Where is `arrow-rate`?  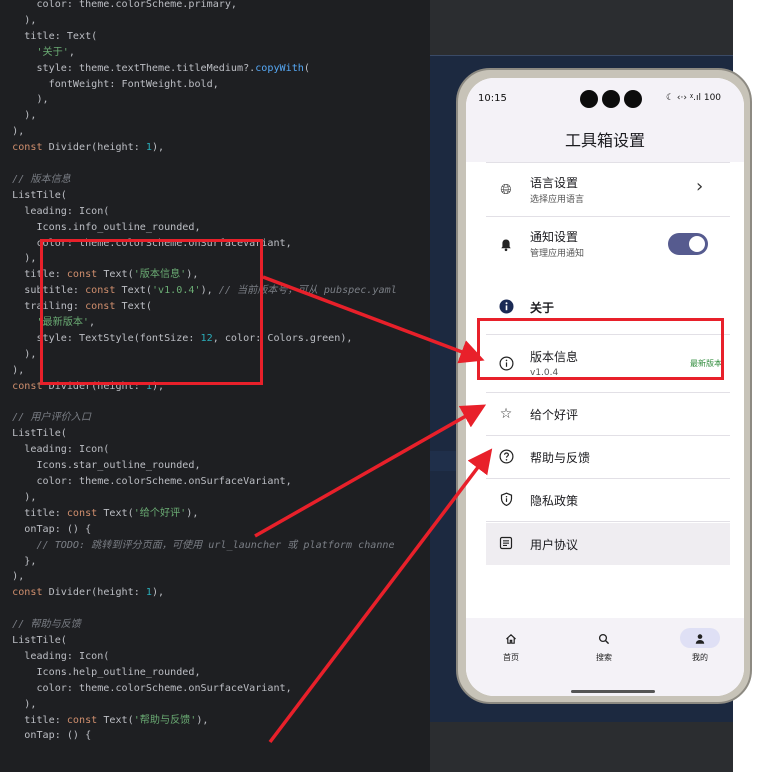 arrow-rate is located at coordinates (370, 471).